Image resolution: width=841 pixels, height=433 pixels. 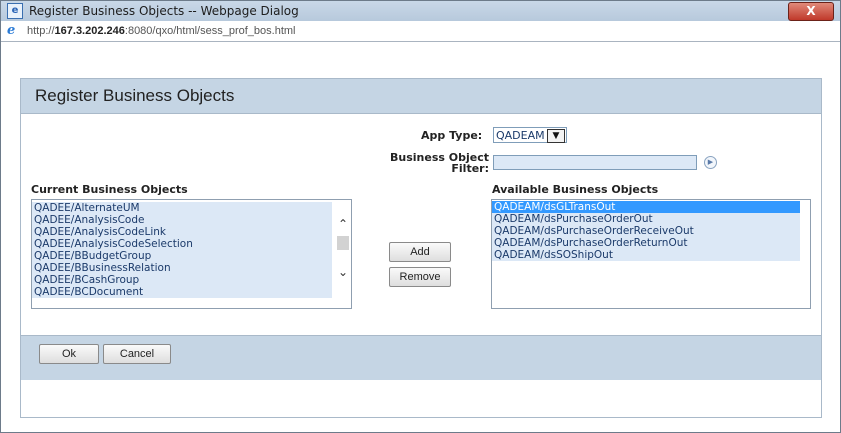 I want to click on list-item: QADEAM/dsPurchaseOrderReturnOut, so click(x=646, y=243).